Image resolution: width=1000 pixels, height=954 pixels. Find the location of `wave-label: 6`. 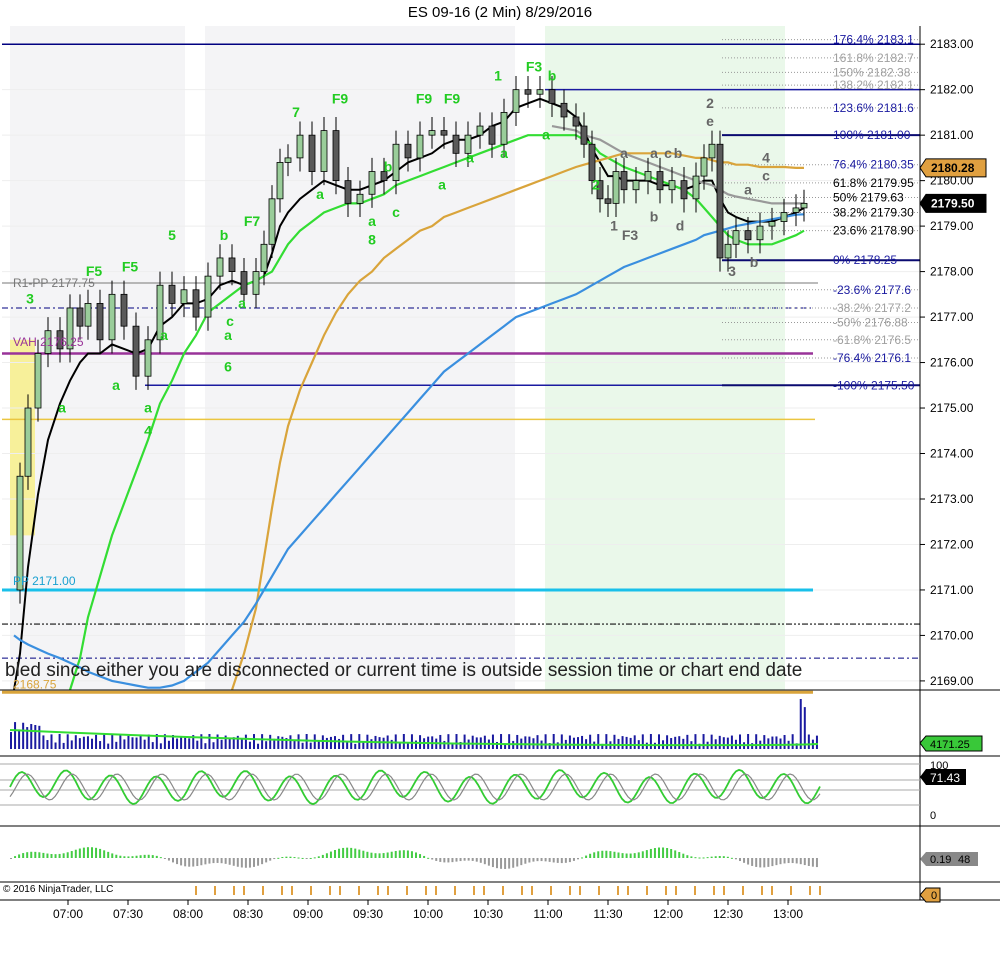

wave-label: 6 is located at coordinates (228, 367).